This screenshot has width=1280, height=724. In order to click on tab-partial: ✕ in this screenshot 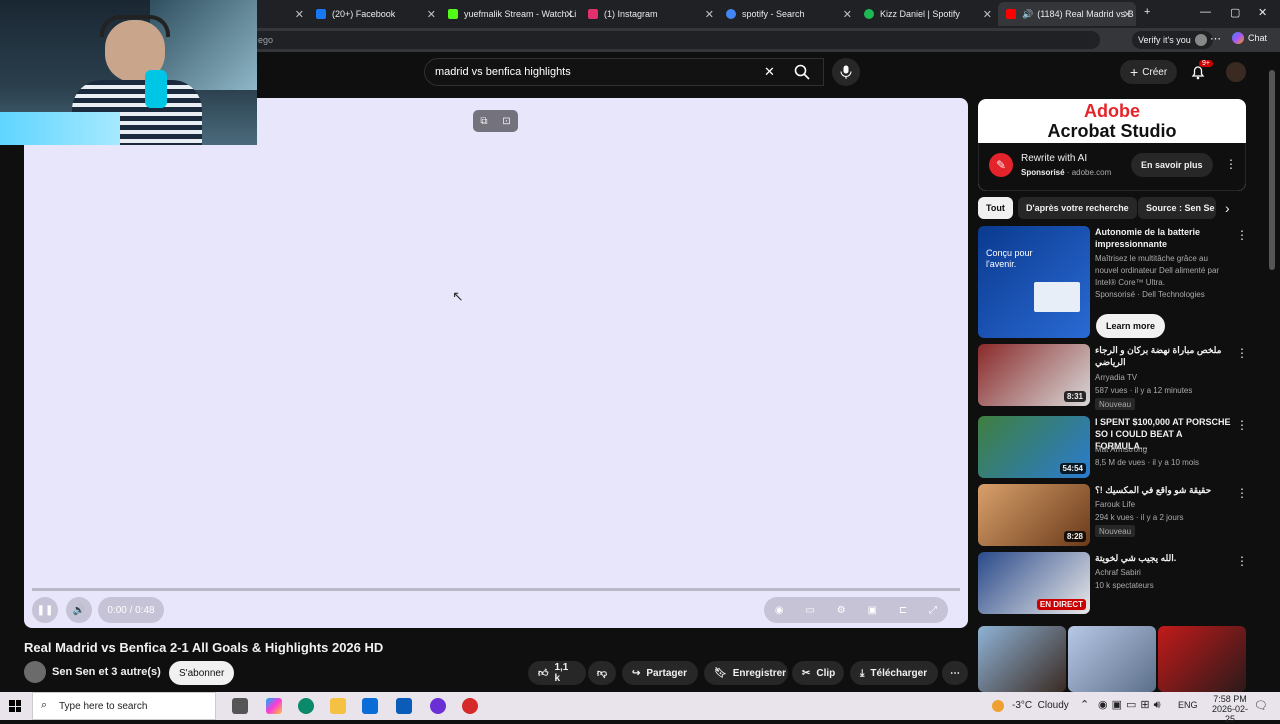, I will do `click(284, 14)`.